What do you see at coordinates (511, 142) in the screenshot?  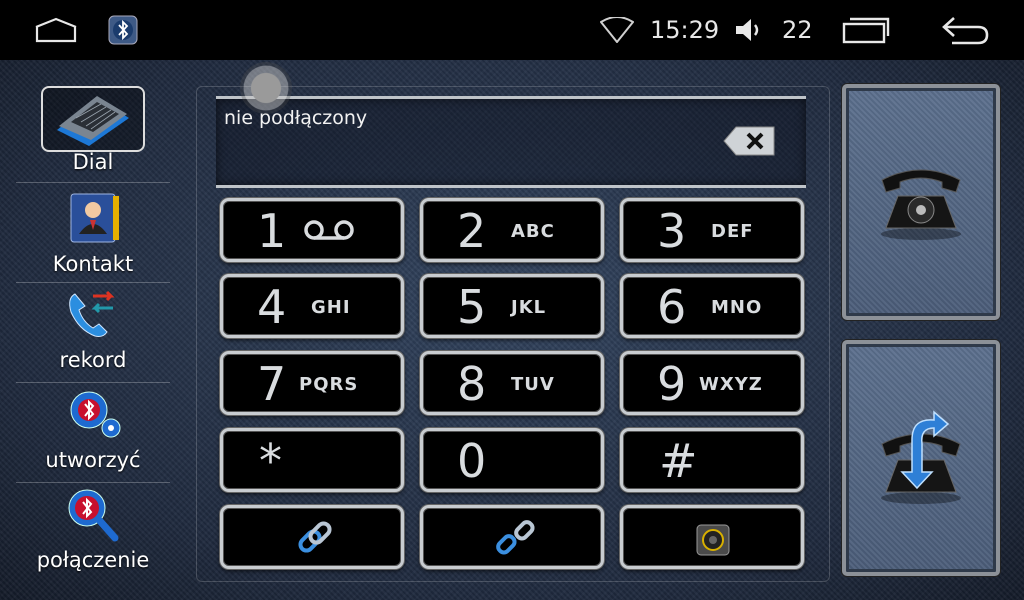 I see `number-display: nie podłączony` at bounding box center [511, 142].